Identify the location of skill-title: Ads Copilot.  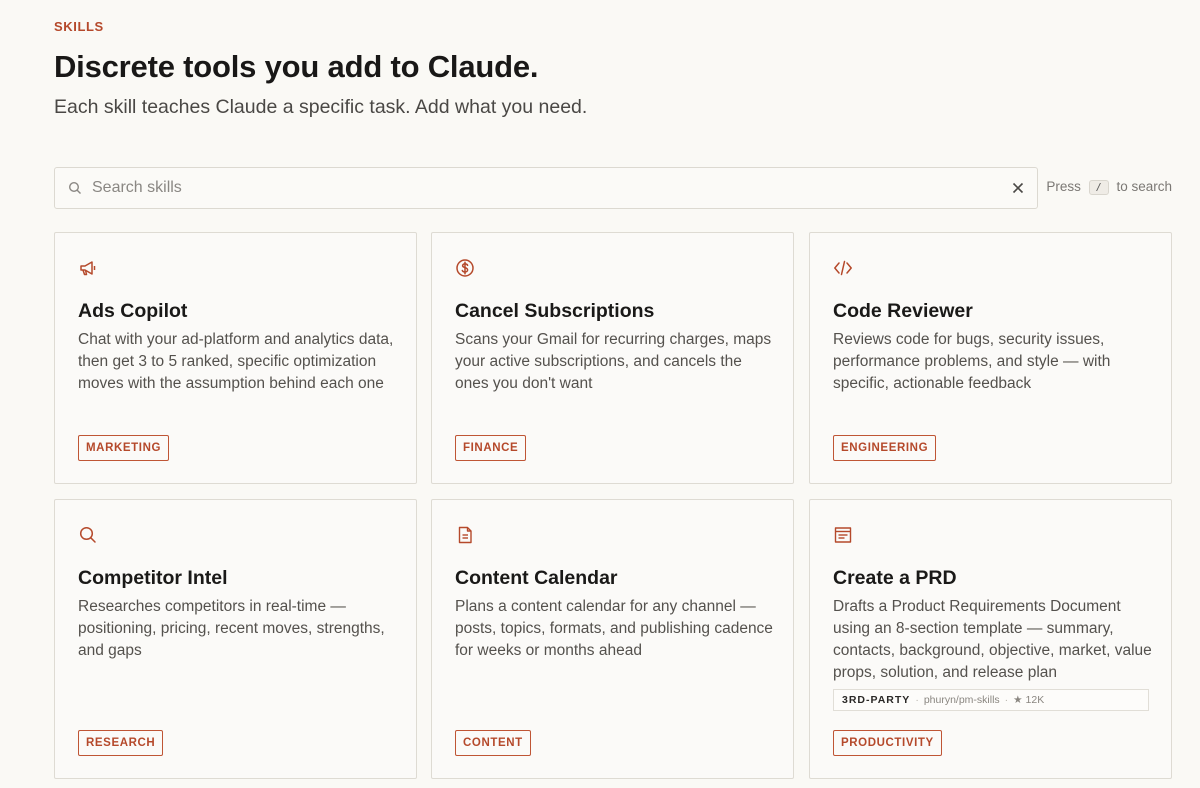
(133, 311).